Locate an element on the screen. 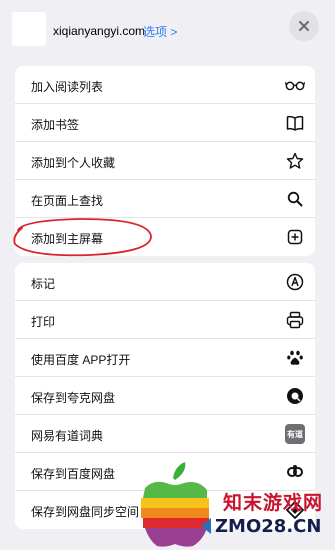  menu-item-label: 使用百度 APP打开 is located at coordinates (81, 360).